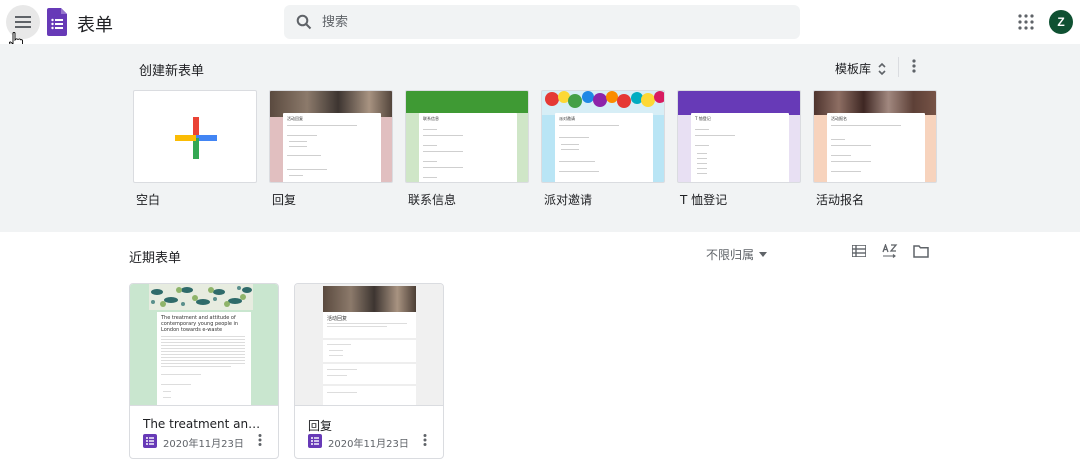 This screenshot has height=467, width=1080. Describe the element at coordinates (284, 200) in the screenshot. I see `template-label: 回复` at that location.